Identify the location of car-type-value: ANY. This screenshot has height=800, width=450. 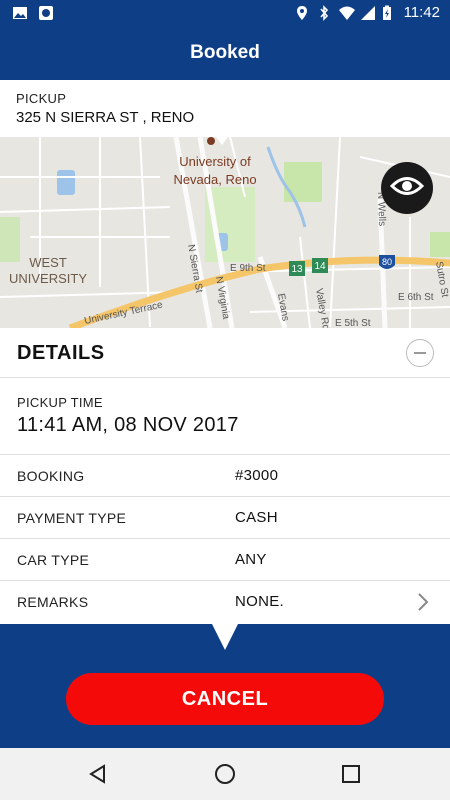
(251, 559).